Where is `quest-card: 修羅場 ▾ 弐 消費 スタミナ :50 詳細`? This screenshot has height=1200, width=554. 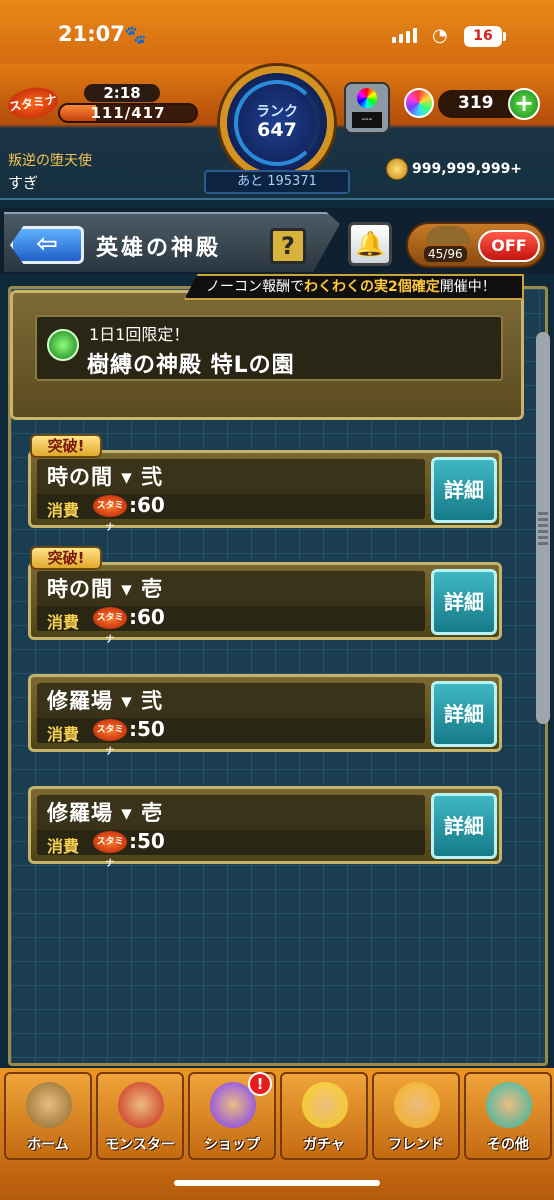 quest-card: 修羅場 ▾ 弐 消費 スタミナ :50 詳細 is located at coordinates (265, 715).